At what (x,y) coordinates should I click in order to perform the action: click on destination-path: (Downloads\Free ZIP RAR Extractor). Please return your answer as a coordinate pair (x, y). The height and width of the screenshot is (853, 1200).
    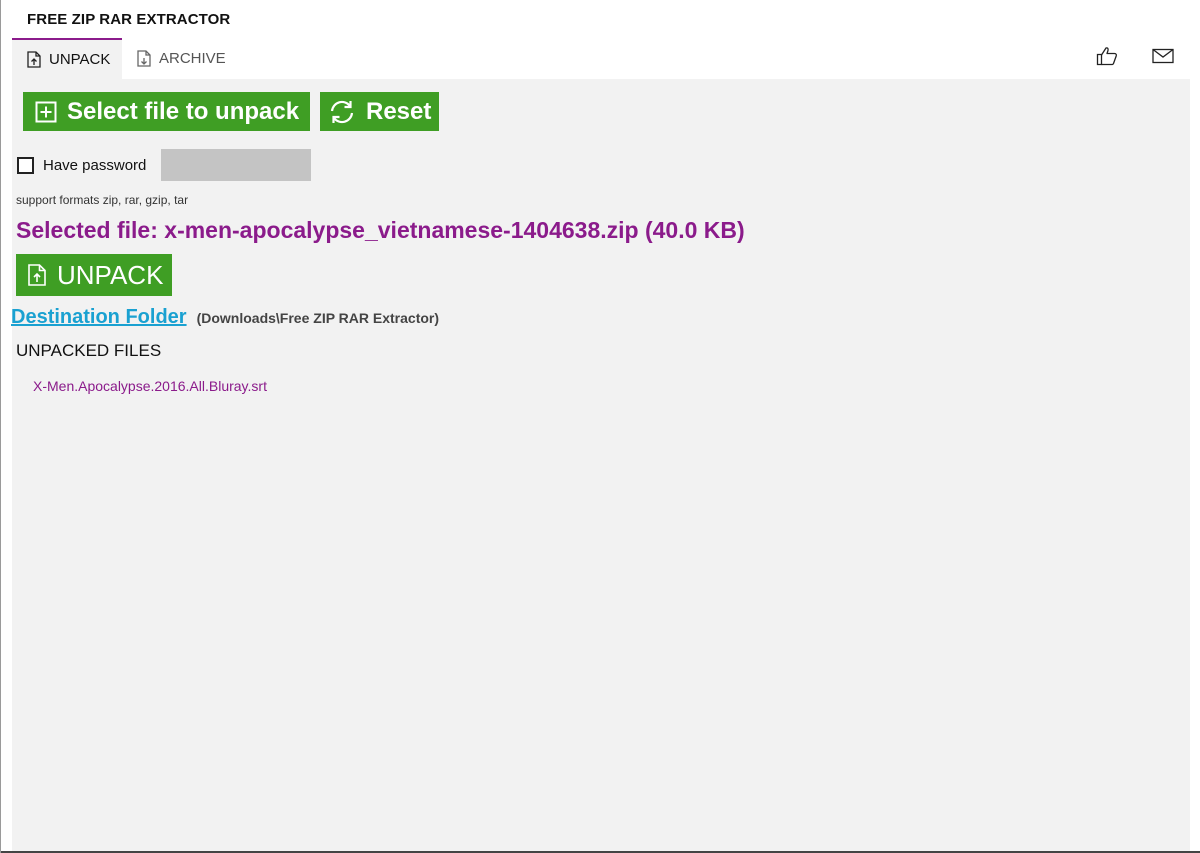
    Looking at the image, I should click on (318, 318).